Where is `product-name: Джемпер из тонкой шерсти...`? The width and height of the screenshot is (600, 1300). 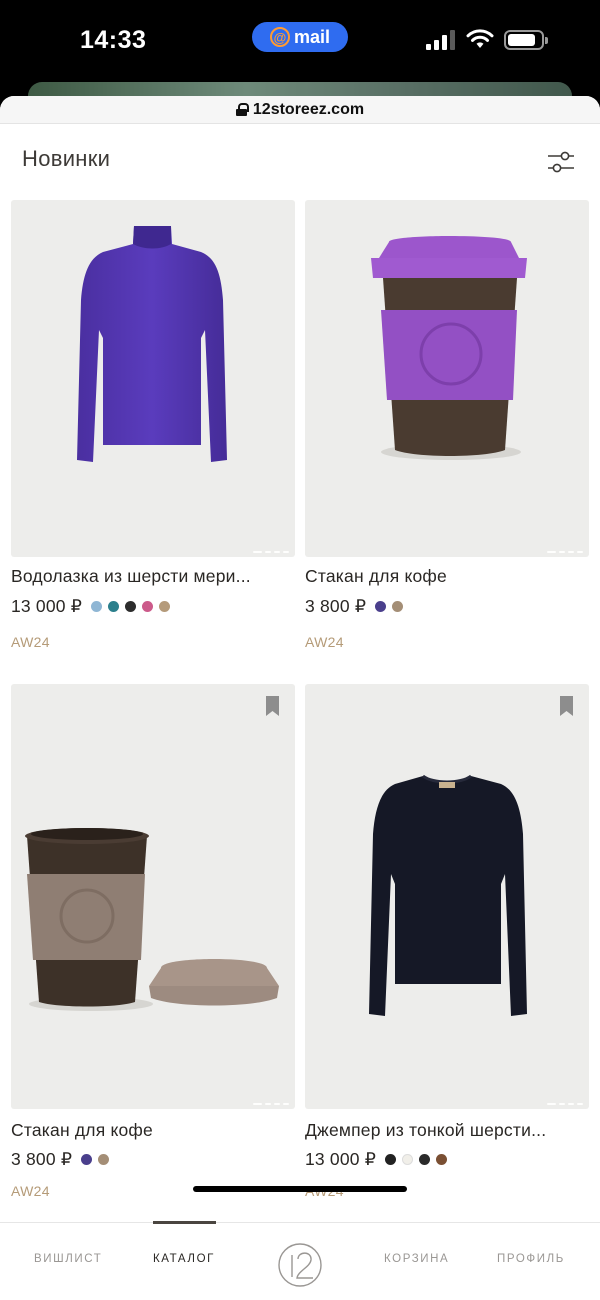 product-name: Джемпер из тонкой шерсти... is located at coordinates (425, 1130).